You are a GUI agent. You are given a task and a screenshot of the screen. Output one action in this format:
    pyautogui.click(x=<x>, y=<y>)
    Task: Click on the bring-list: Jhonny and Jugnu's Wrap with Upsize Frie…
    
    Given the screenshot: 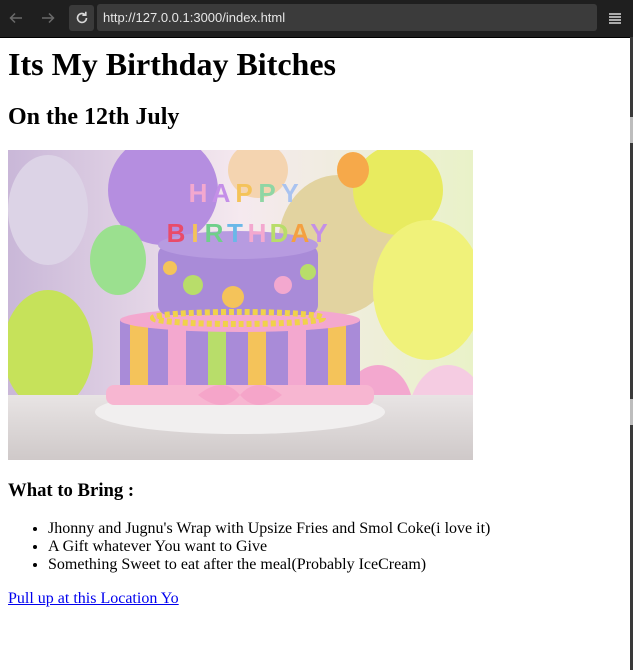 What is the action you would take?
    pyautogui.click(x=249, y=547)
    